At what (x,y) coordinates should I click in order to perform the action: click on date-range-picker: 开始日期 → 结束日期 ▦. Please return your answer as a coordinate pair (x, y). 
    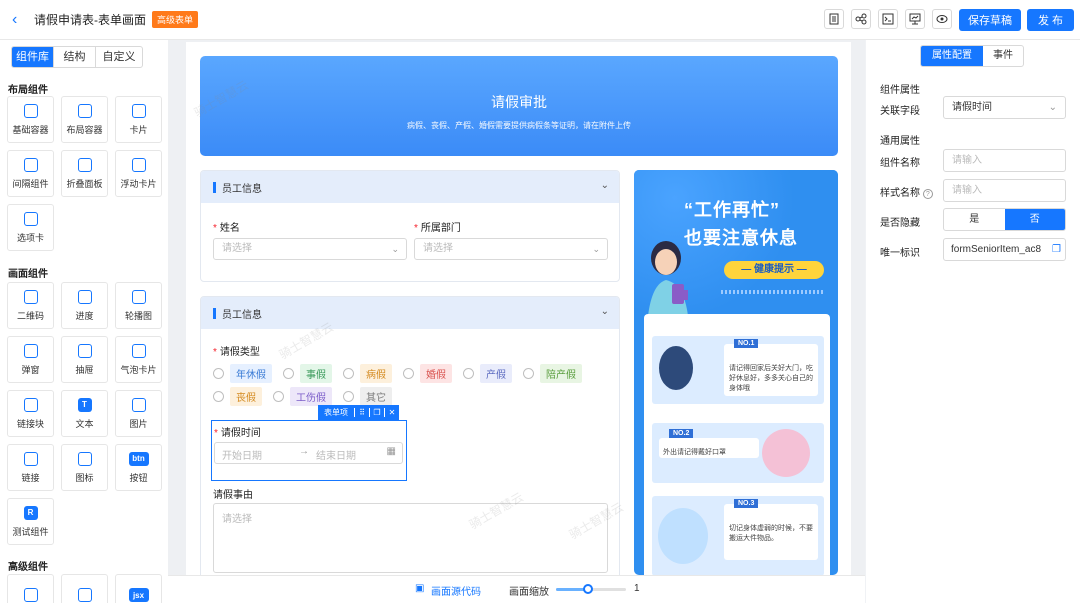
    Looking at the image, I should click on (308, 453).